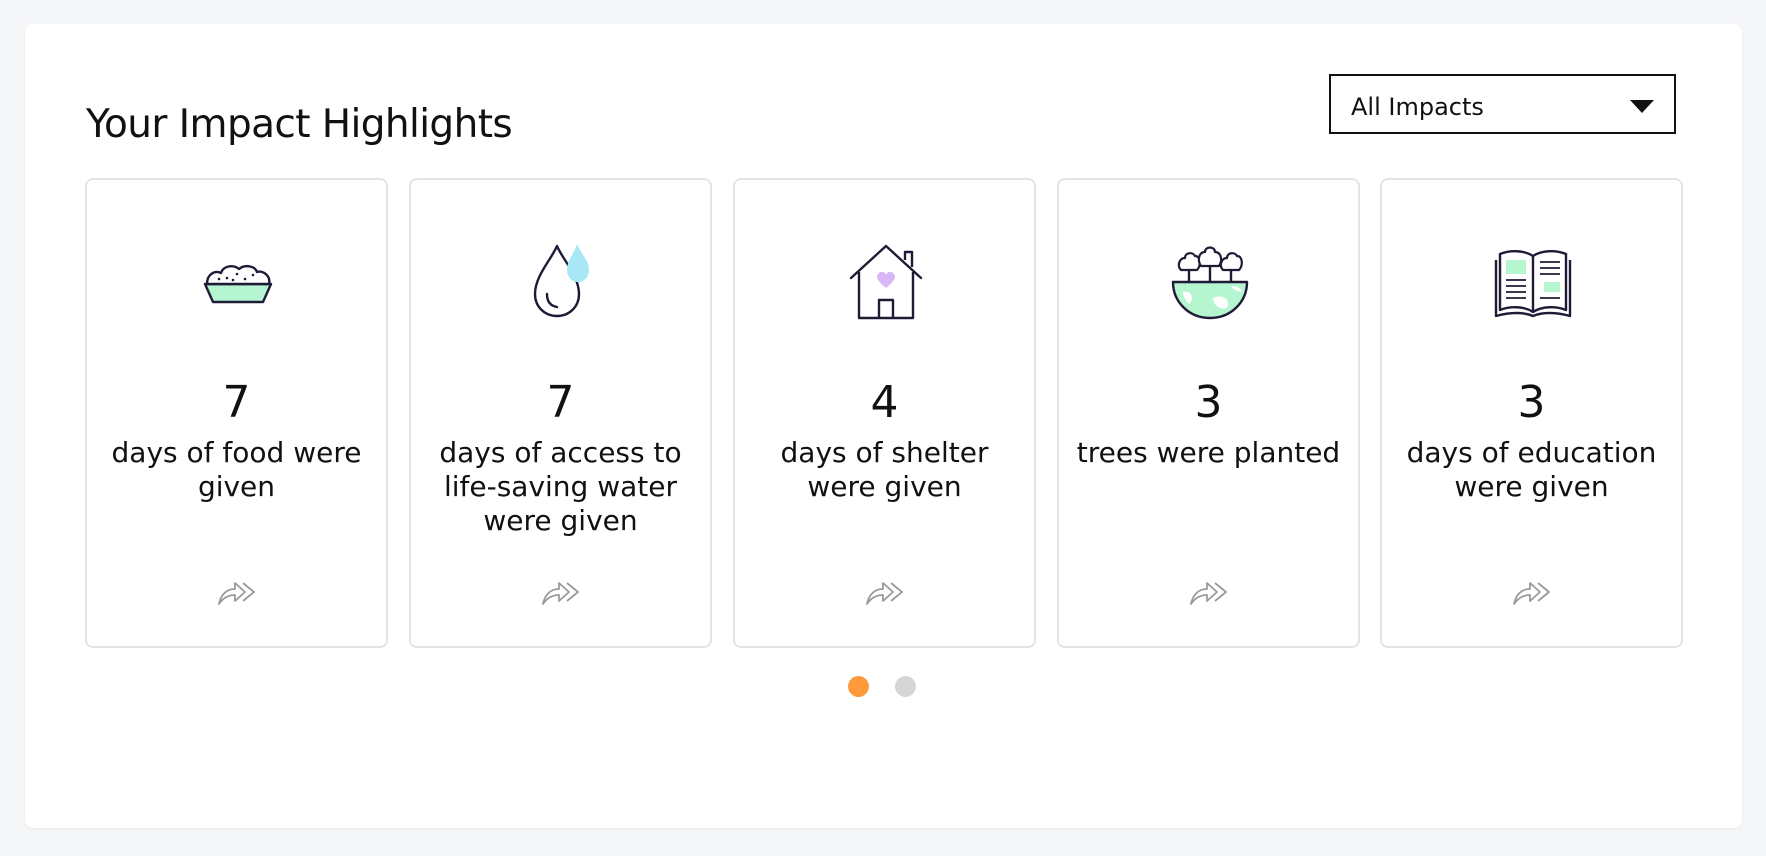  Describe the element at coordinates (884, 469) in the screenshot. I see `impact-description: days of shelter were given` at that location.